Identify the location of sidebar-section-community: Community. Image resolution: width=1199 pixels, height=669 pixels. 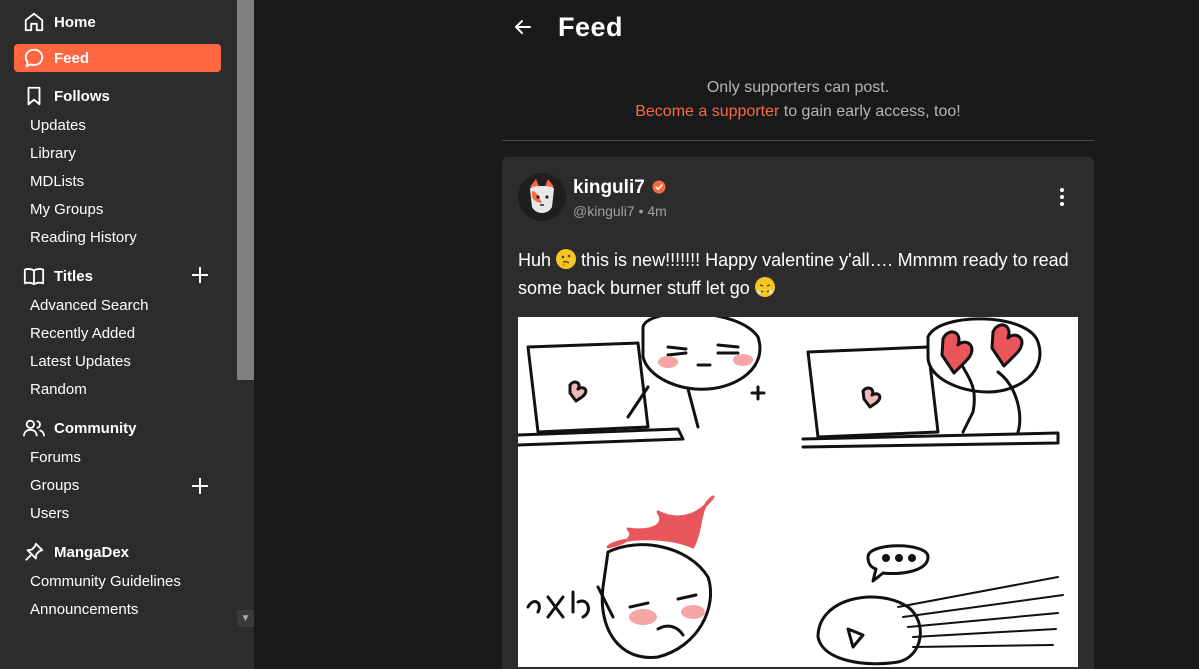
(117, 428).